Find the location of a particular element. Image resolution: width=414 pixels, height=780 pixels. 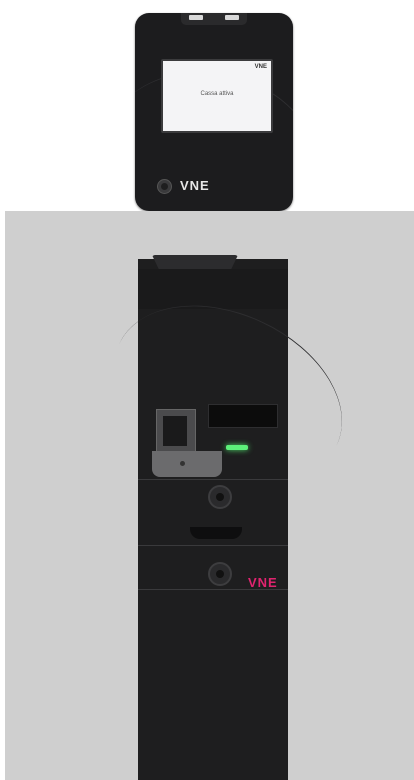

payment-terminal: VNE Cassa attiva VNE is located at coordinates (214, 112).